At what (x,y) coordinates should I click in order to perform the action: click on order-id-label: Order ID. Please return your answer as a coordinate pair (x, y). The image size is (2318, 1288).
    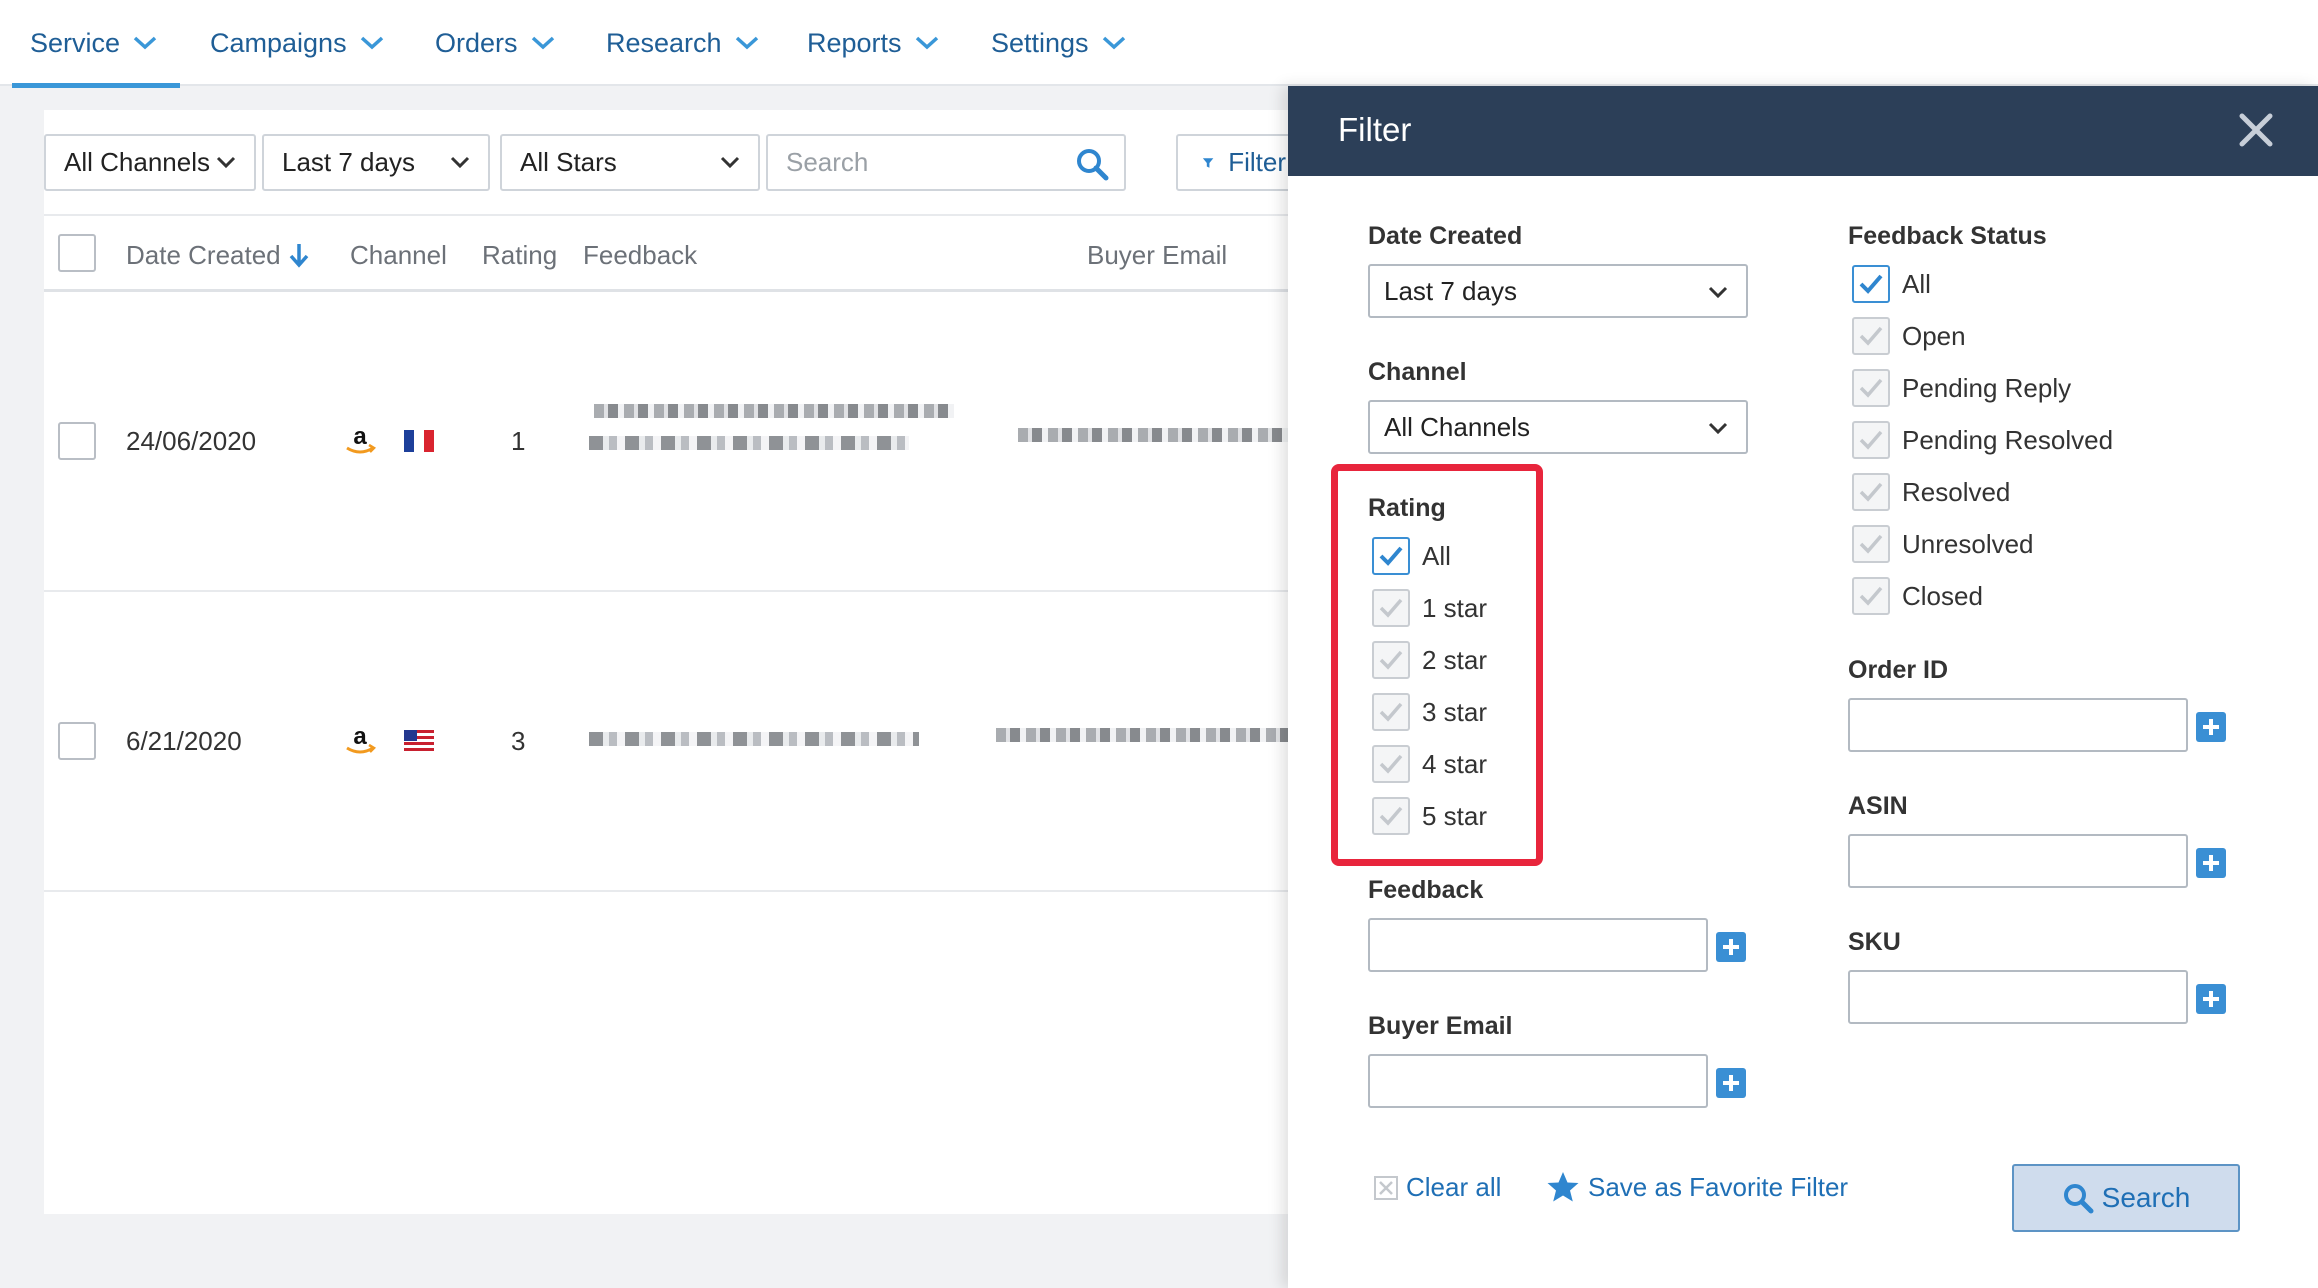
    Looking at the image, I should click on (1898, 670).